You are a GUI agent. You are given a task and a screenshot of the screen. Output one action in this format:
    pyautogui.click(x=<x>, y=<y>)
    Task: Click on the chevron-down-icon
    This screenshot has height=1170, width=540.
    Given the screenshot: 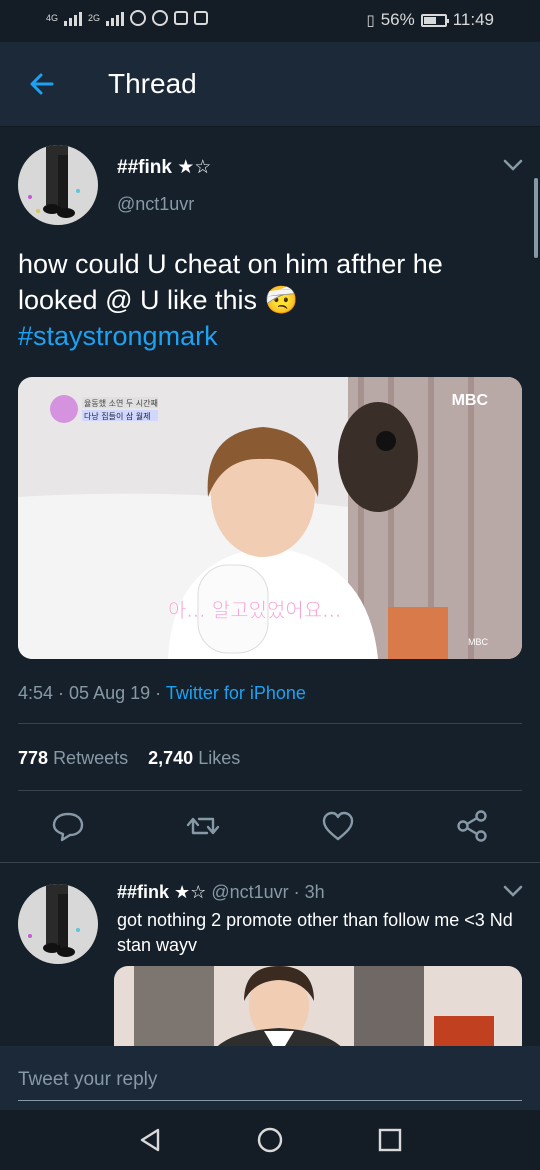 What is the action you would take?
    pyautogui.click(x=513, y=167)
    